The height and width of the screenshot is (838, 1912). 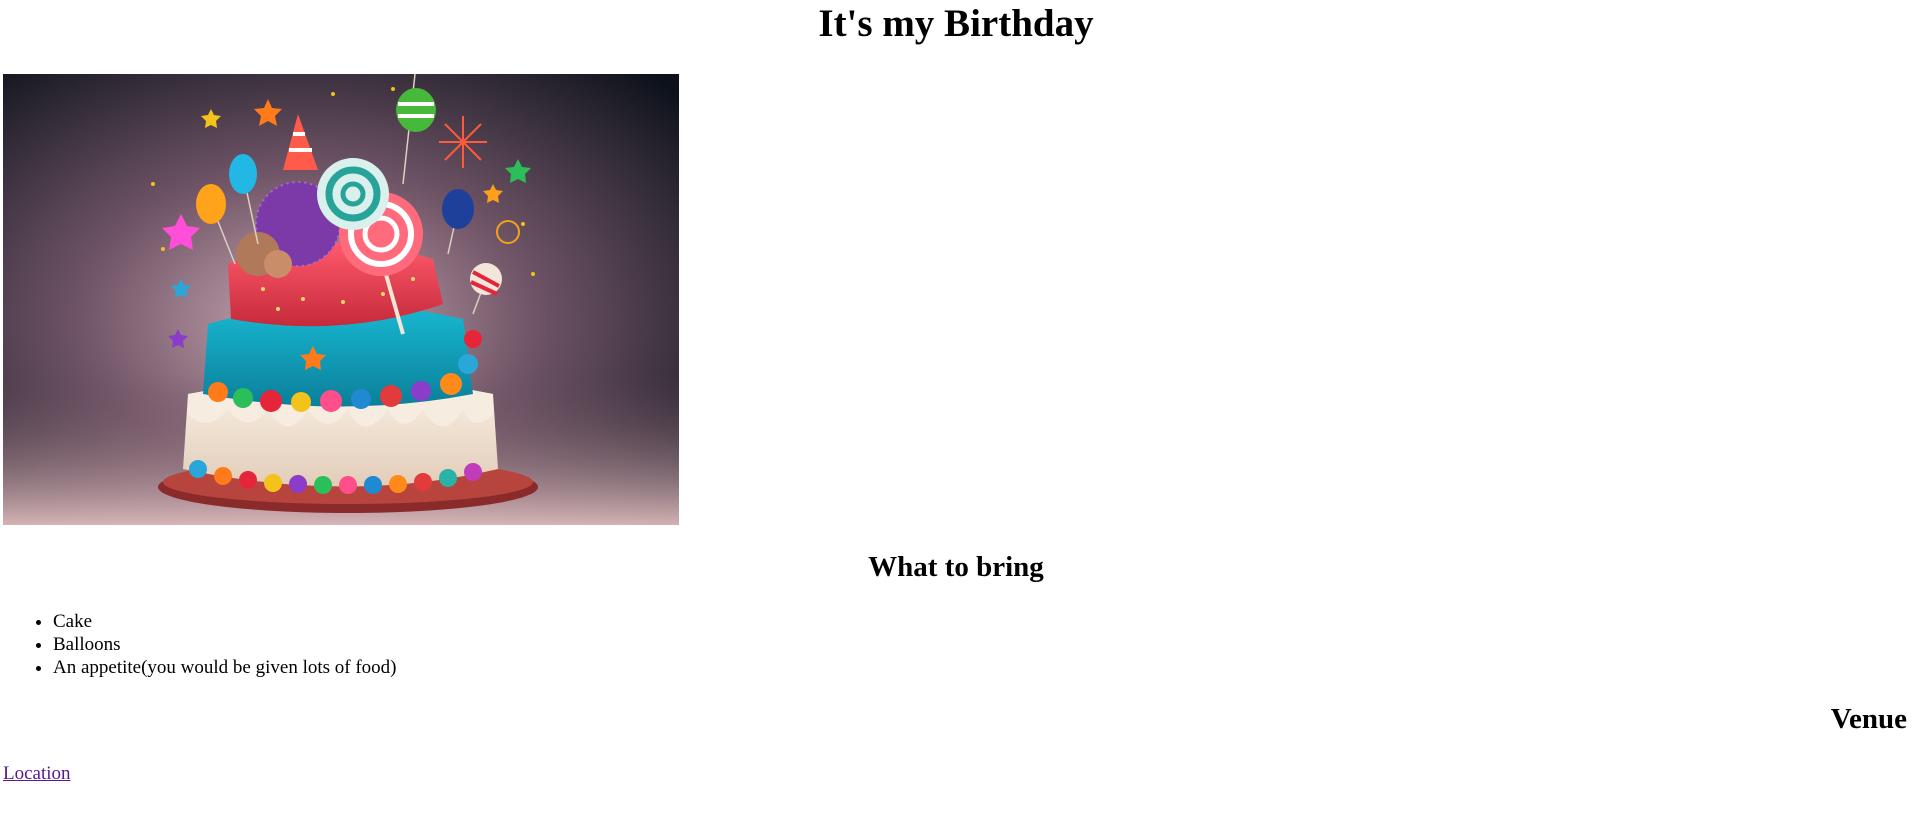 What do you see at coordinates (37, 773) in the screenshot?
I see `location-link: Location` at bounding box center [37, 773].